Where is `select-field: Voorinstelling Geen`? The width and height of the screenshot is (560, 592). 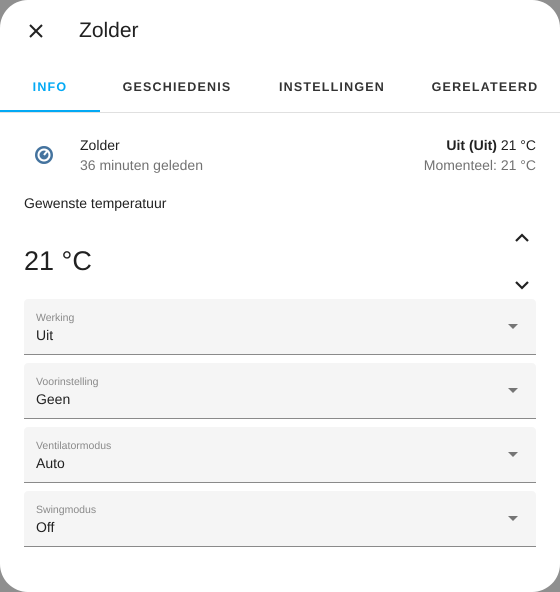 select-field: Voorinstelling Geen is located at coordinates (280, 391).